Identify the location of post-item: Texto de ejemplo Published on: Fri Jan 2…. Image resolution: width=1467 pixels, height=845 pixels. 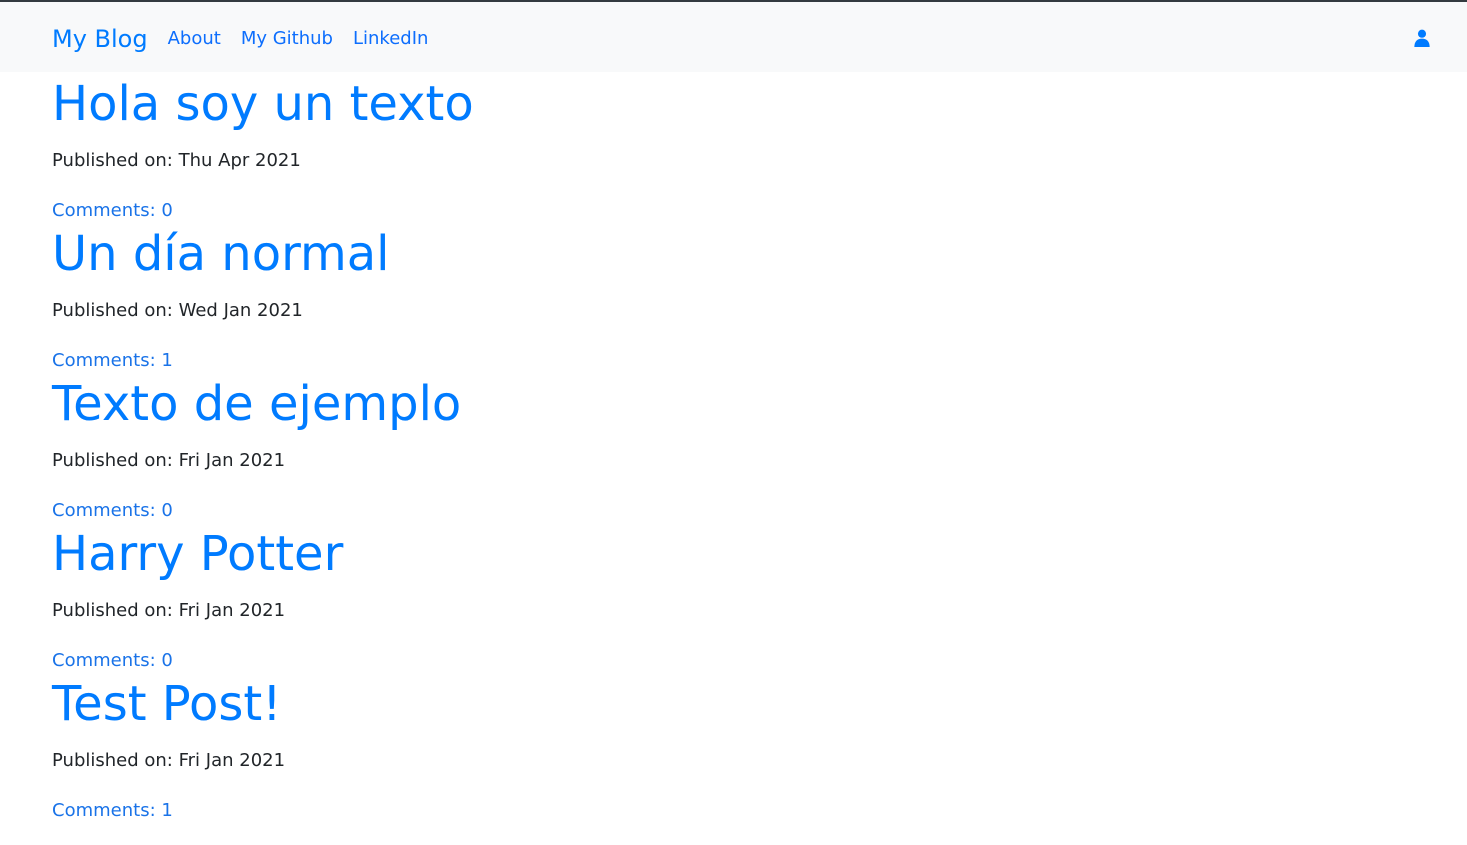
(476, 447).